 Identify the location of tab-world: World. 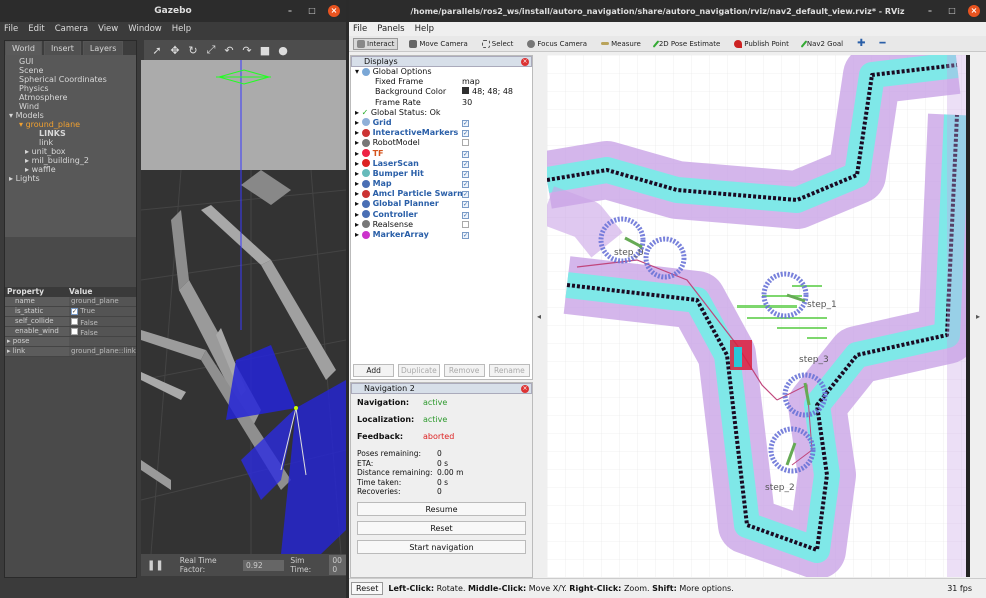
(23, 48).